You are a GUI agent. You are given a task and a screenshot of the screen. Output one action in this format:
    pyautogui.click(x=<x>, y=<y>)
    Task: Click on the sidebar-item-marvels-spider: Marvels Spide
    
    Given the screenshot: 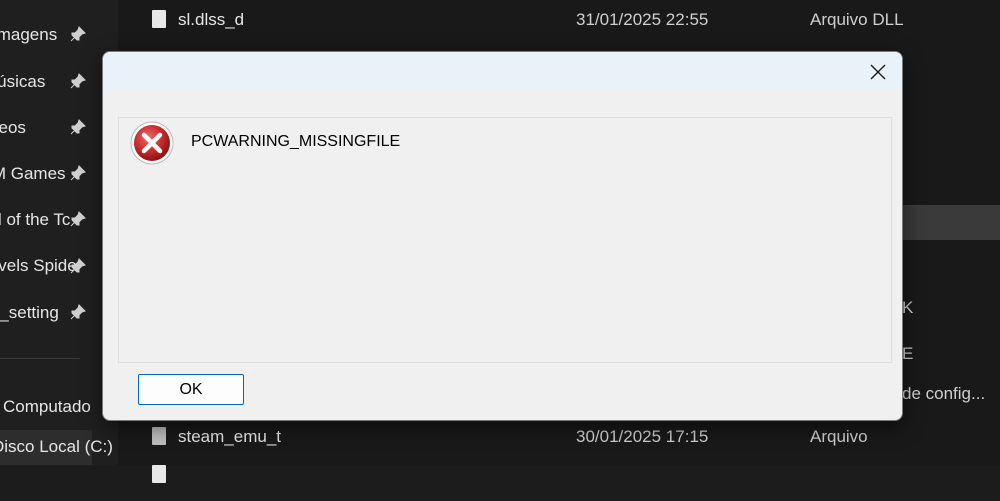 What is the action you would take?
    pyautogui.click(x=59, y=266)
    